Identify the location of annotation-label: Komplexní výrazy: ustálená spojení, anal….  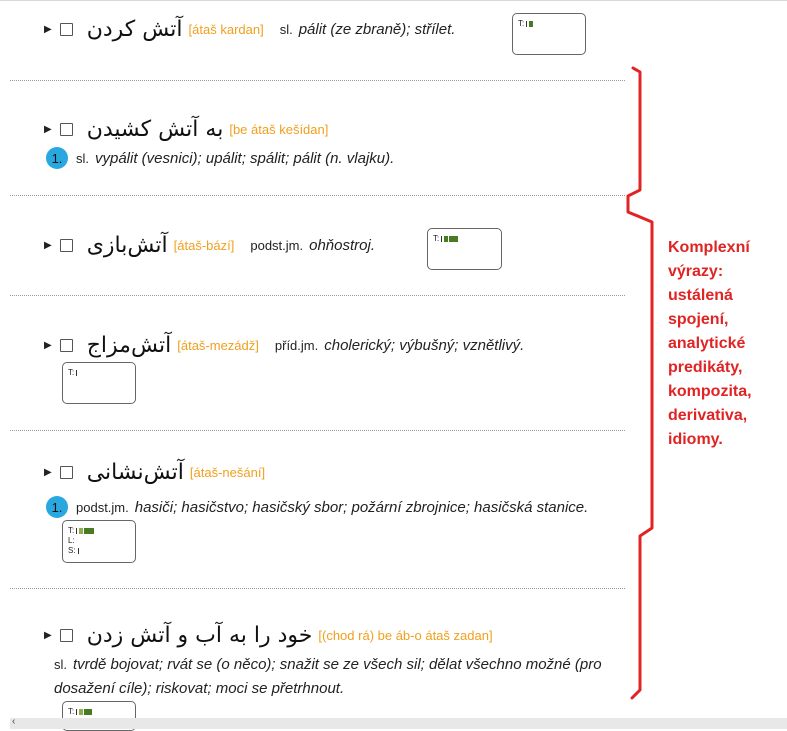
(710, 343).